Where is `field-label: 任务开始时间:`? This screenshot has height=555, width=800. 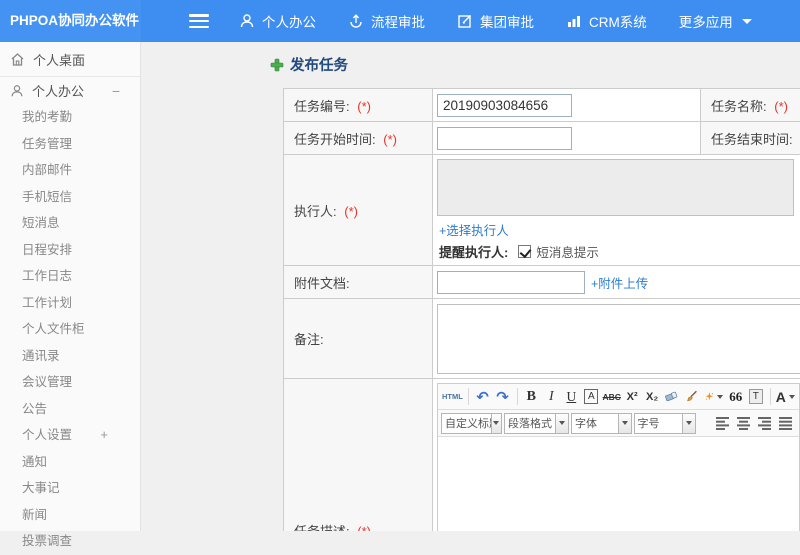 field-label: 任务开始时间: is located at coordinates (335, 139).